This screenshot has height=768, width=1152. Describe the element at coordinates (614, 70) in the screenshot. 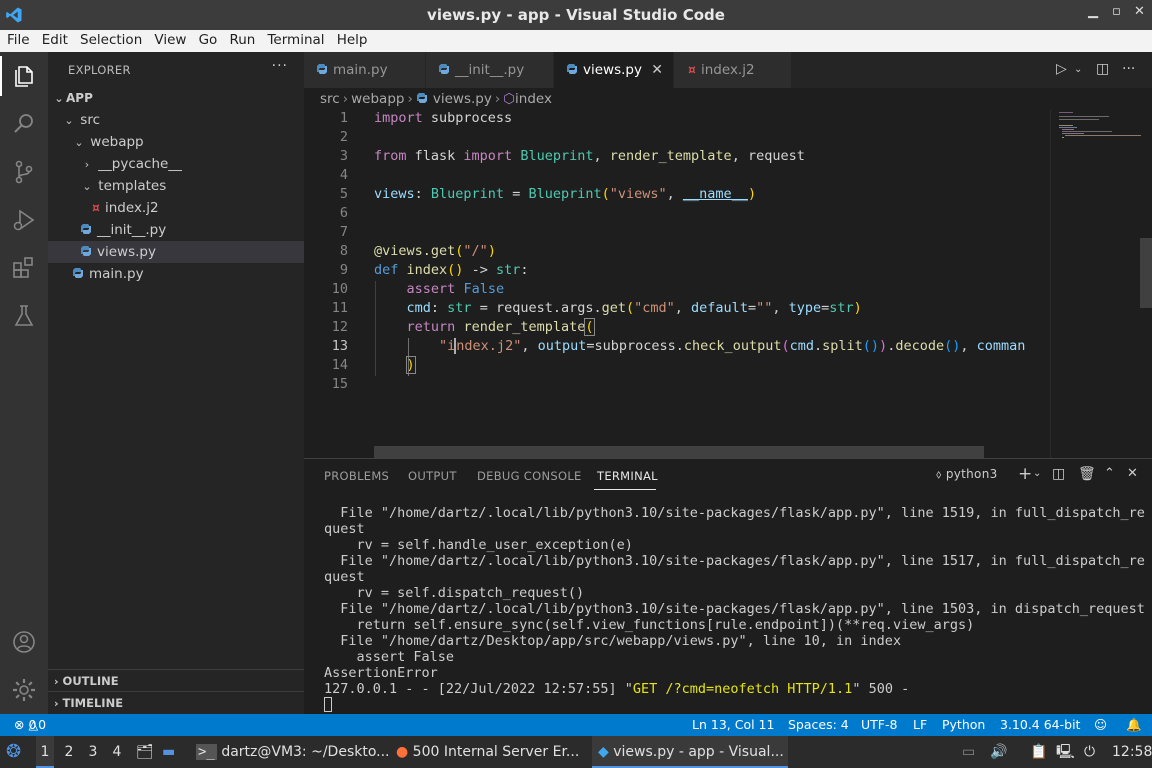

I see `tab-views-py: views.py ✕` at that location.